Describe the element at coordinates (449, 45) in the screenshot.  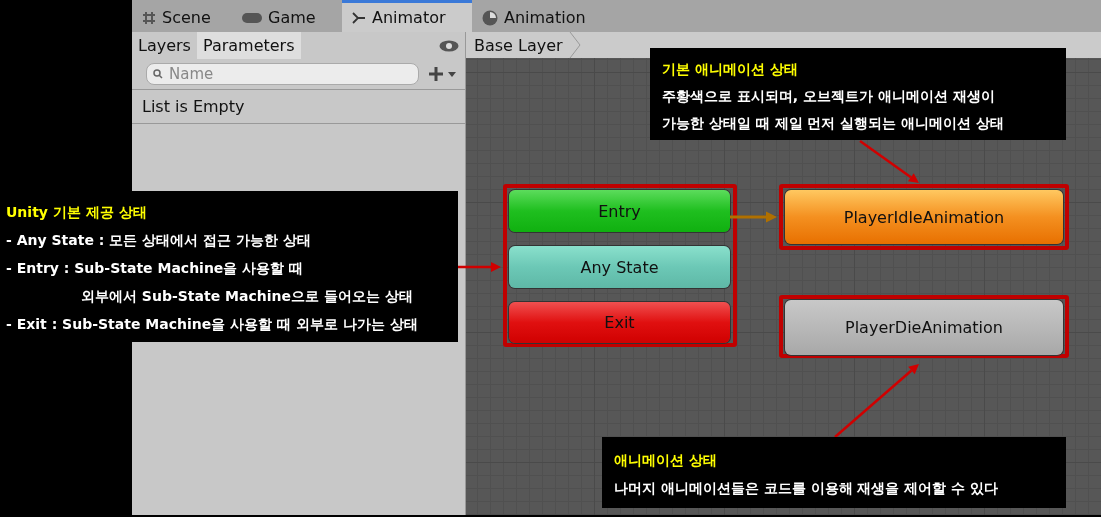
I see `eye-icon` at that location.